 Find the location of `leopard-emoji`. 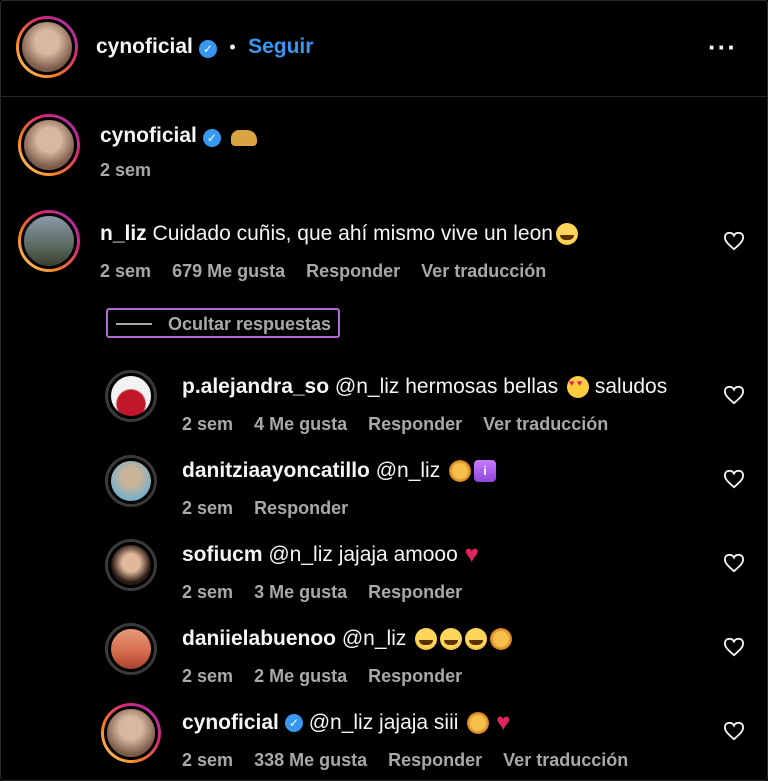

leopard-emoji is located at coordinates (244, 137).